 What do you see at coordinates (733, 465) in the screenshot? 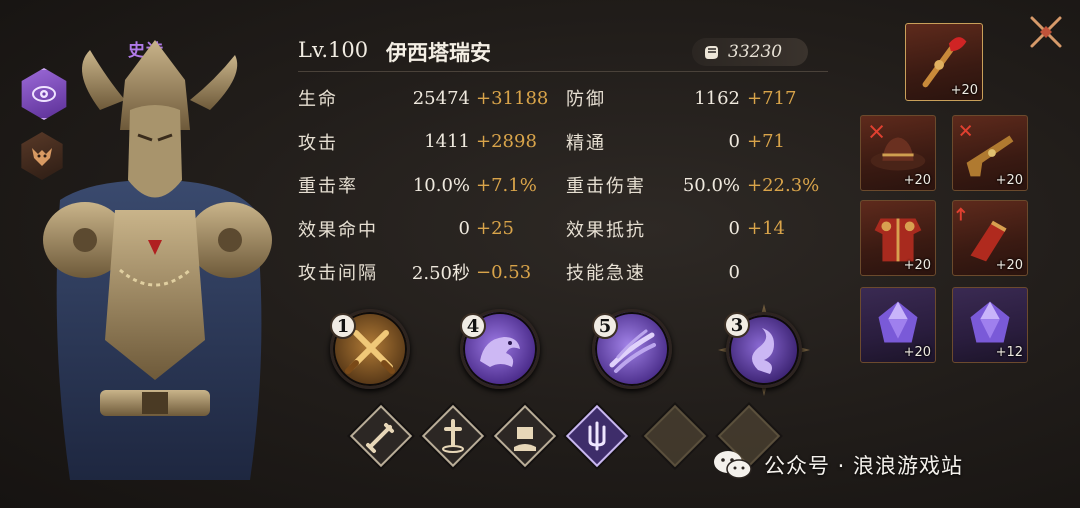
I see `wechat-icon` at bounding box center [733, 465].